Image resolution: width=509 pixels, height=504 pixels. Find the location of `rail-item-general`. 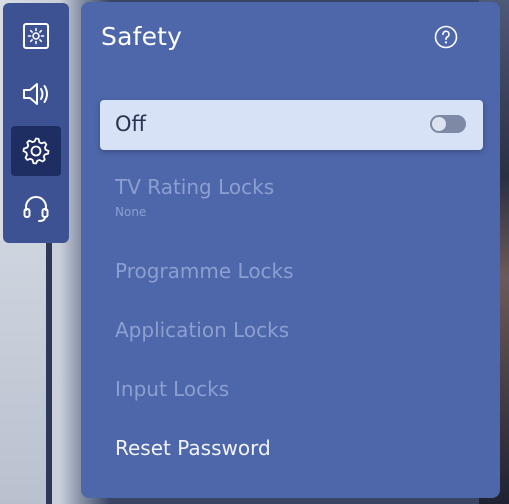

rail-item-general is located at coordinates (36, 151).